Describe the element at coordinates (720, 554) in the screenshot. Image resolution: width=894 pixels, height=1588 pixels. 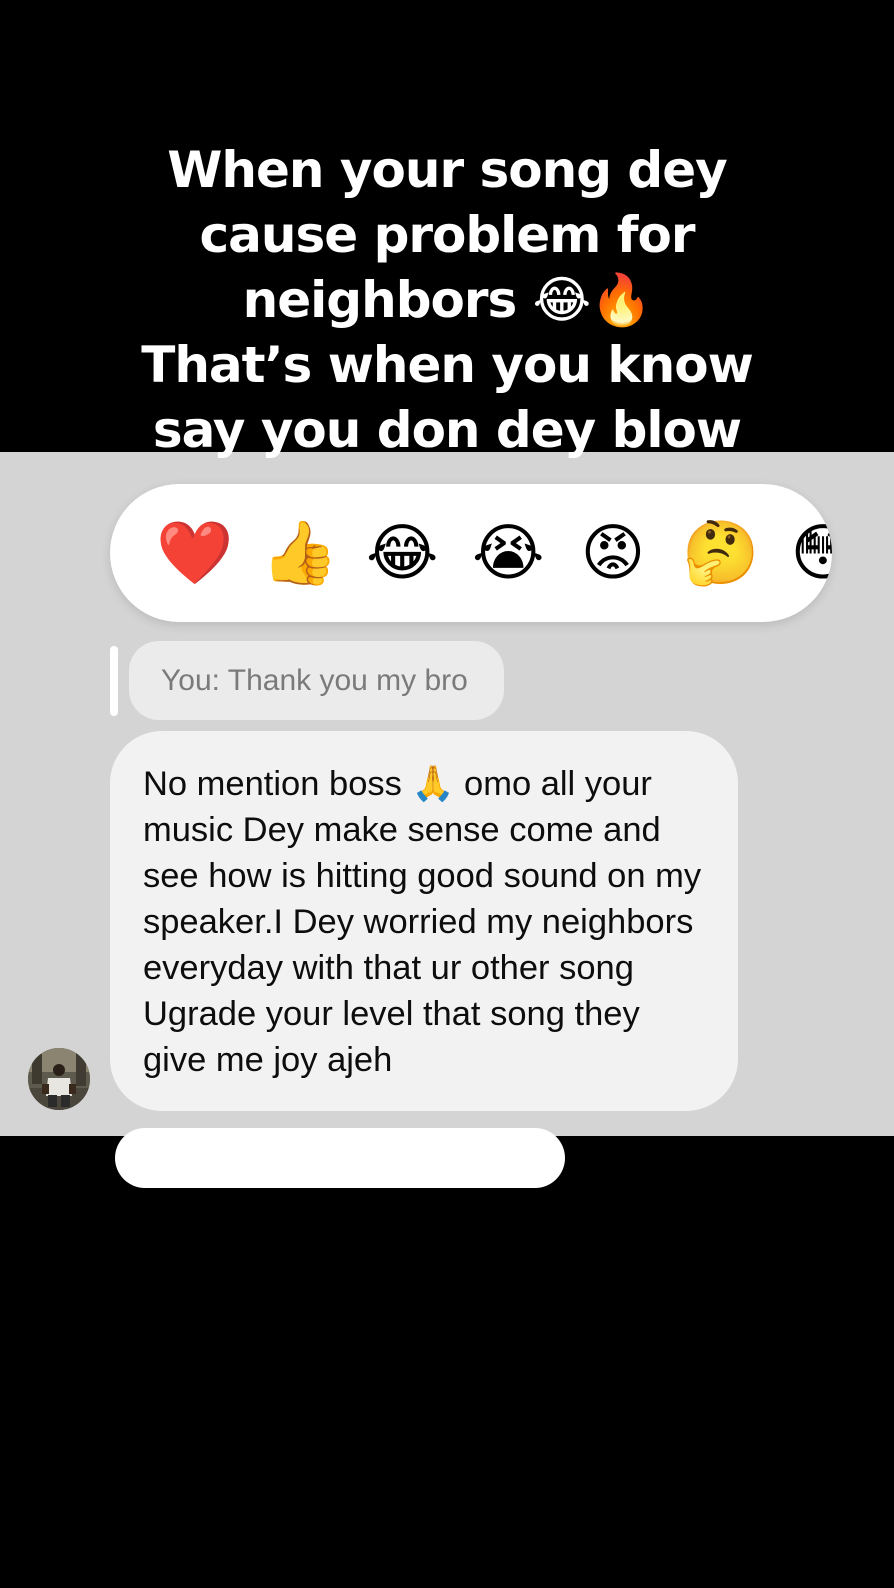
I see `thinking-face-icon: 🤔` at that location.